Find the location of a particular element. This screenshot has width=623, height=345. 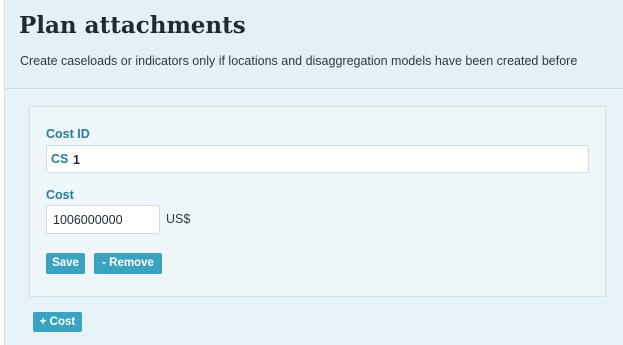

add-cost-button: + Cost is located at coordinates (57, 322).